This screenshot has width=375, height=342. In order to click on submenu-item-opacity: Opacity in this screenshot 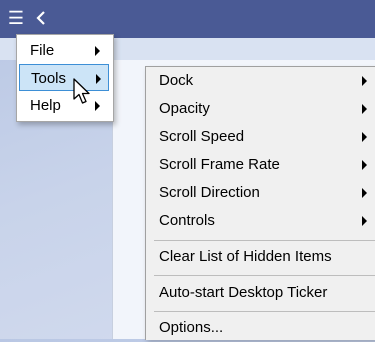, I will do `click(260, 109)`.